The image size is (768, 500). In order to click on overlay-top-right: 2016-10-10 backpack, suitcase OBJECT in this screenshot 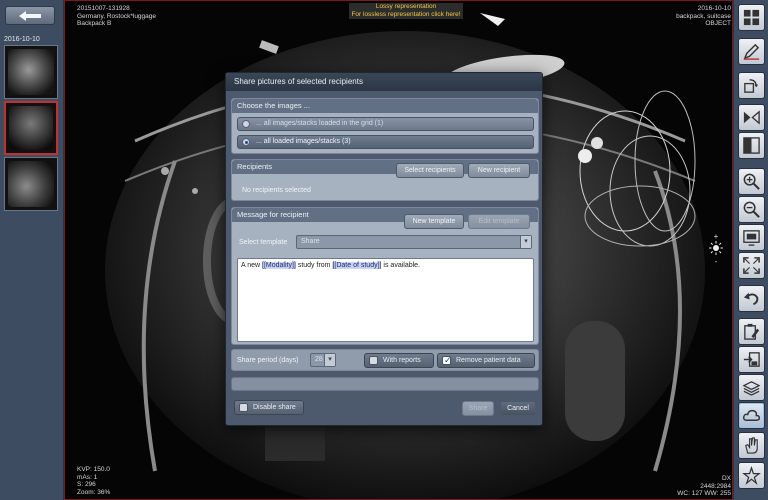, I will do `click(703, 16)`.